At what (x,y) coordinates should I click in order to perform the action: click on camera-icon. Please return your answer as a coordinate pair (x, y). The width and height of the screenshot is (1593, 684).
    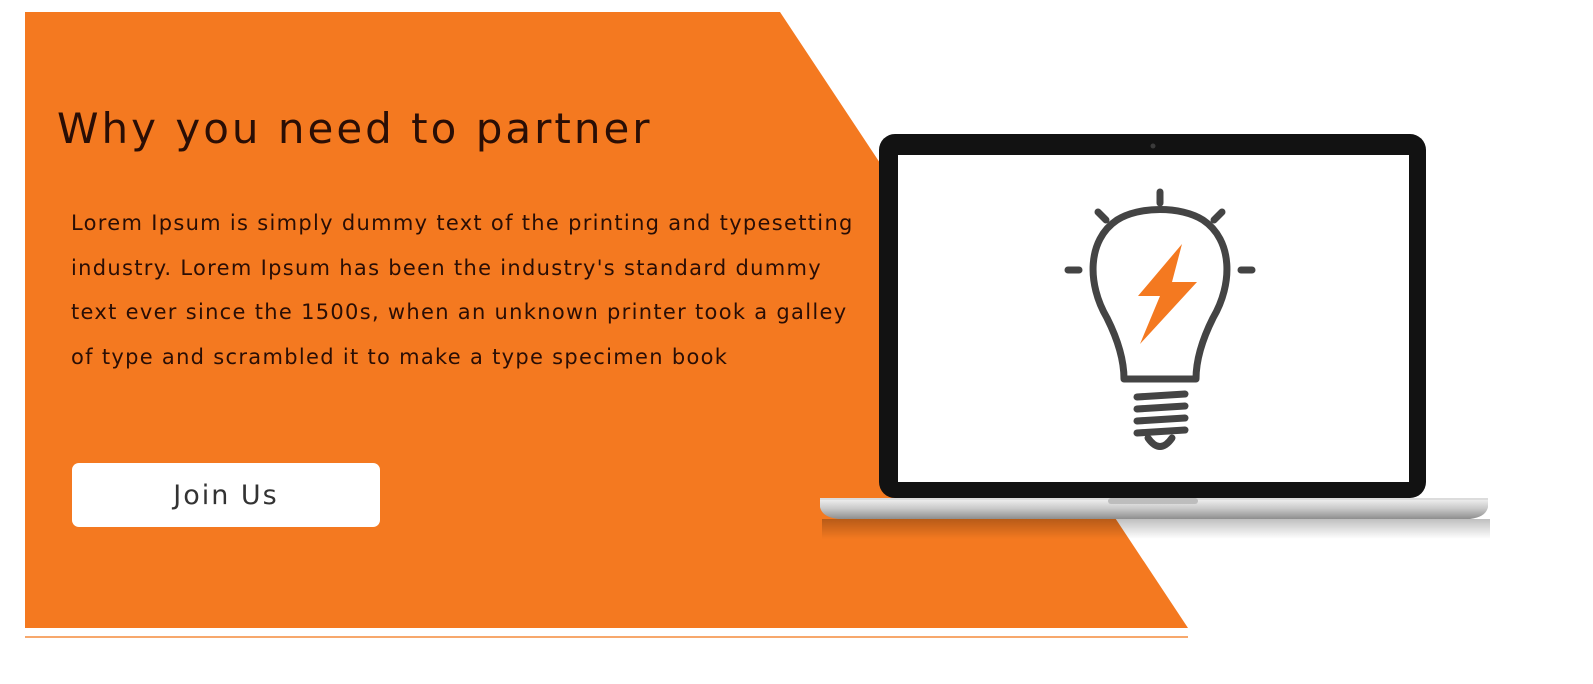
    Looking at the image, I should click on (1153, 146).